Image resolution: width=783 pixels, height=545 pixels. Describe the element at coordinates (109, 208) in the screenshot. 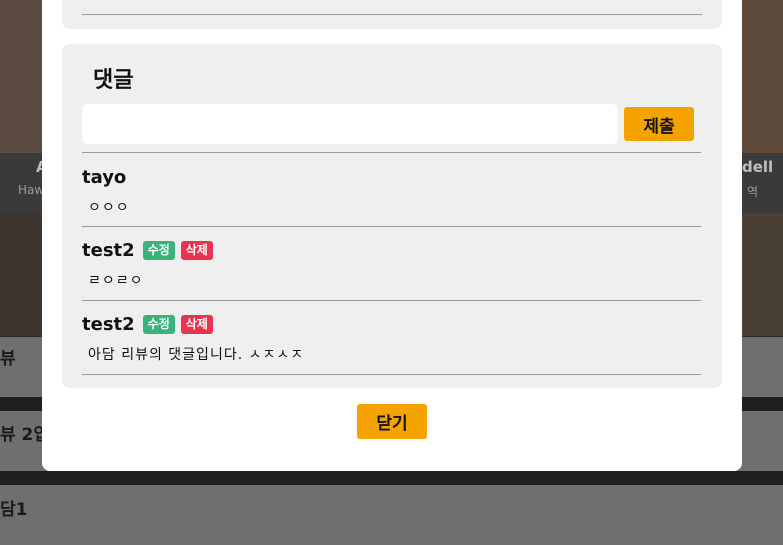

I see `comment-text: ㅇㅇㅇ` at that location.